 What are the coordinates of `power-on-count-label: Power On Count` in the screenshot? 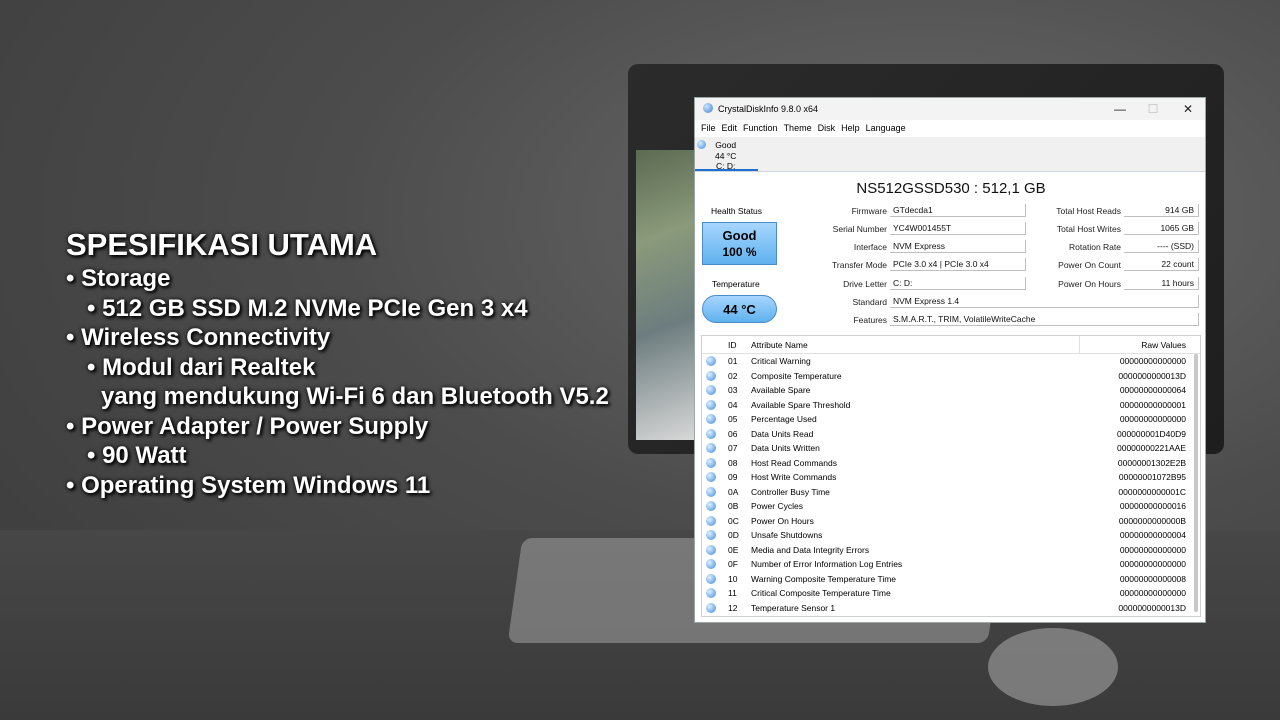 It's located at (1089, 265).